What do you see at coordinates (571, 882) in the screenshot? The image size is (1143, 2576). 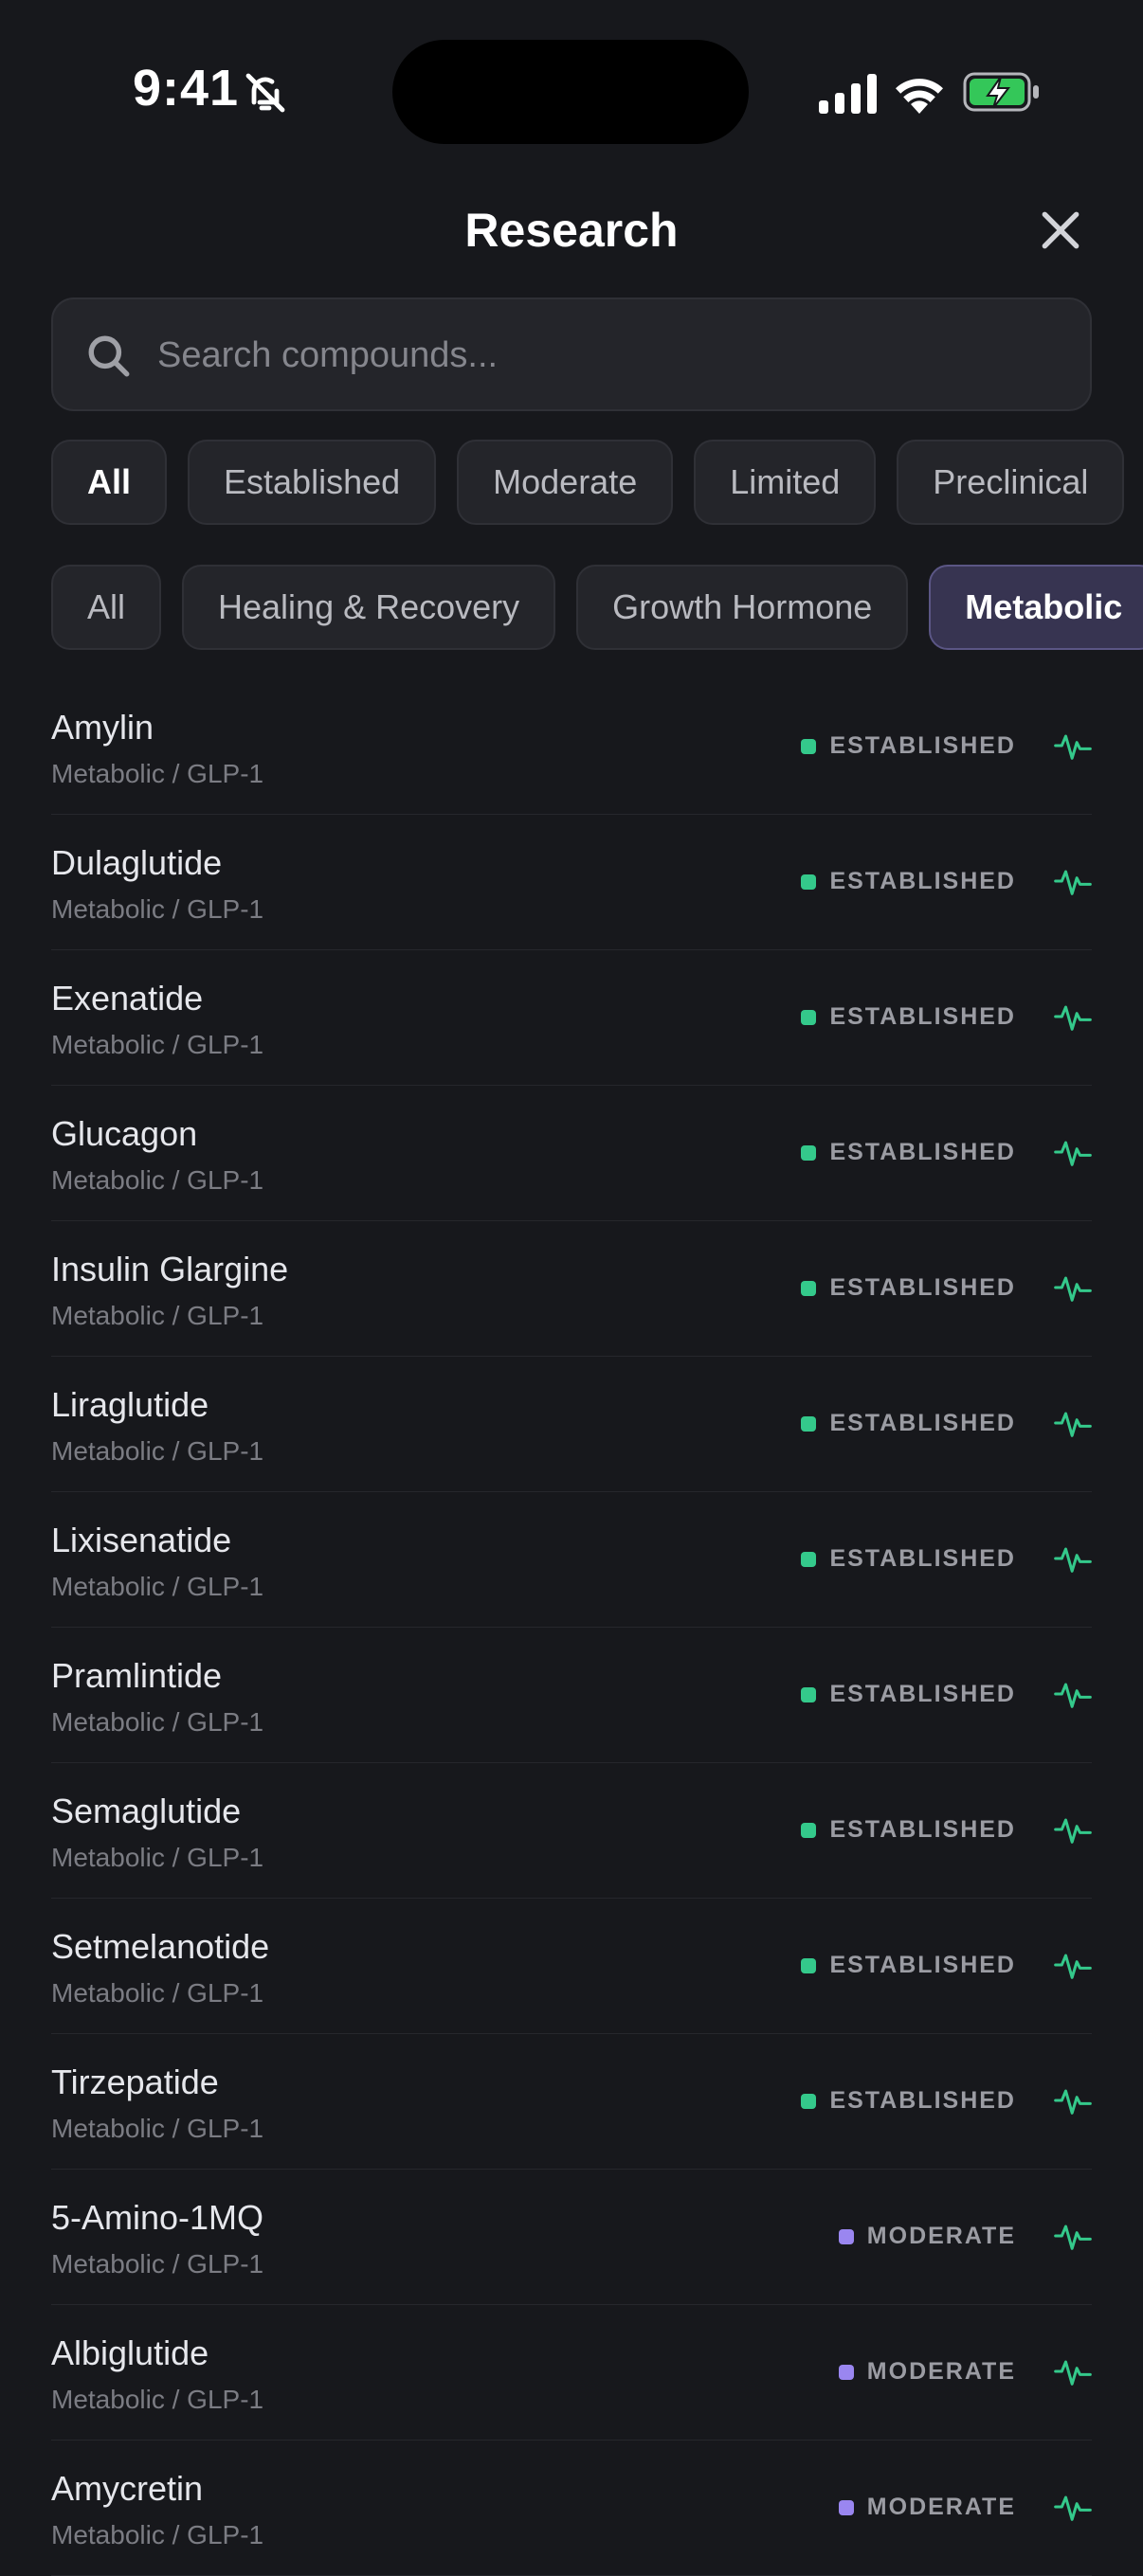 I see `compound-row: Dulaglutide Metabolic / GLP-1 ESTABLISHED` at bounding box center [571, 882].